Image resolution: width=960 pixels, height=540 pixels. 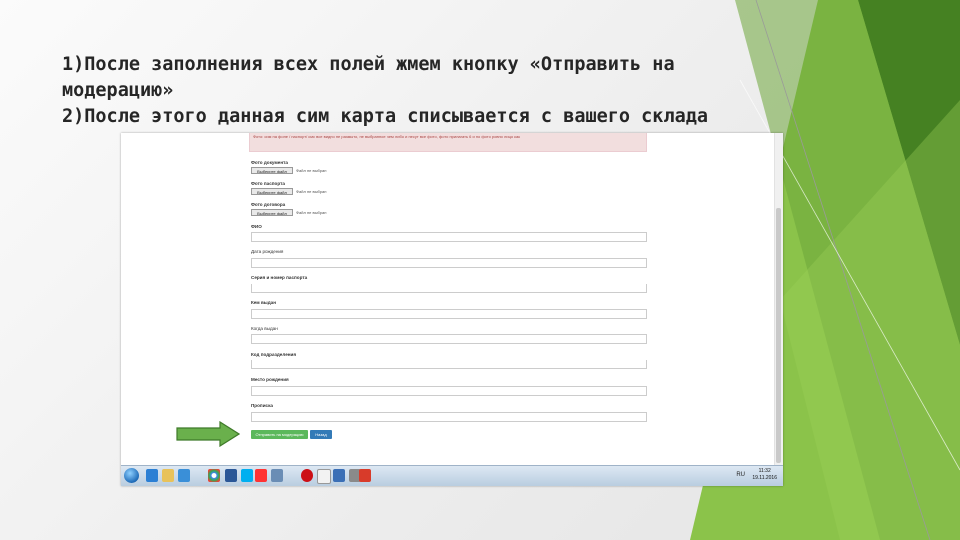 What do you see at coordinates (269, 162) in the screenshot?
I see `photo-document-label: Фото документа` at bounding box center [269, 162].